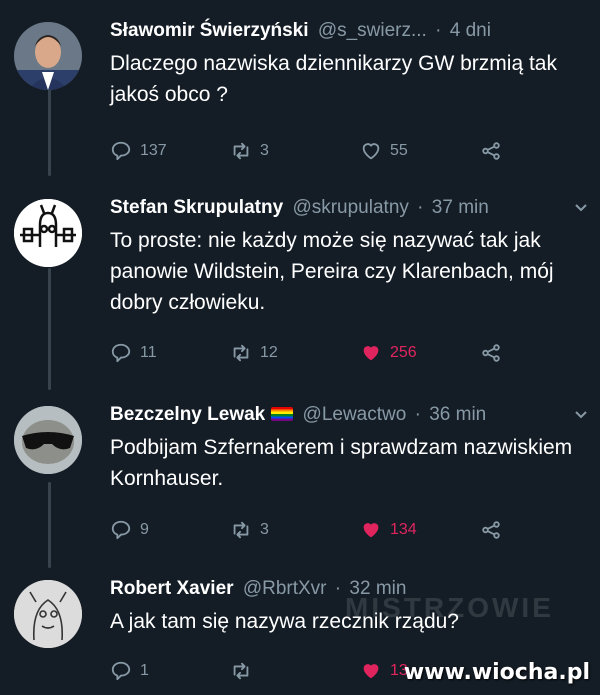 The height and width of the screenshot is (695, 600). Describe the element at coordinates (254, 353) in the screenshot. I see `retweet-button: 12` at that location.